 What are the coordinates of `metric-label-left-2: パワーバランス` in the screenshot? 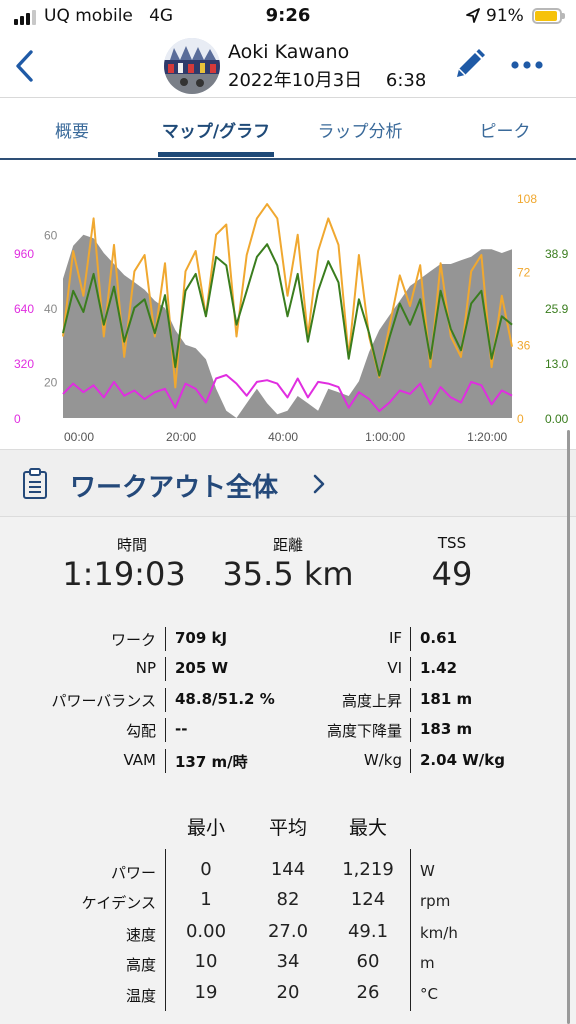 It's located at (103, 701).